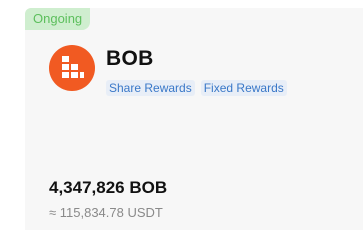 This screenshot has height=240, width=363. I want to click on tag-share-rewards: Share Rewards, so click(150, 88).